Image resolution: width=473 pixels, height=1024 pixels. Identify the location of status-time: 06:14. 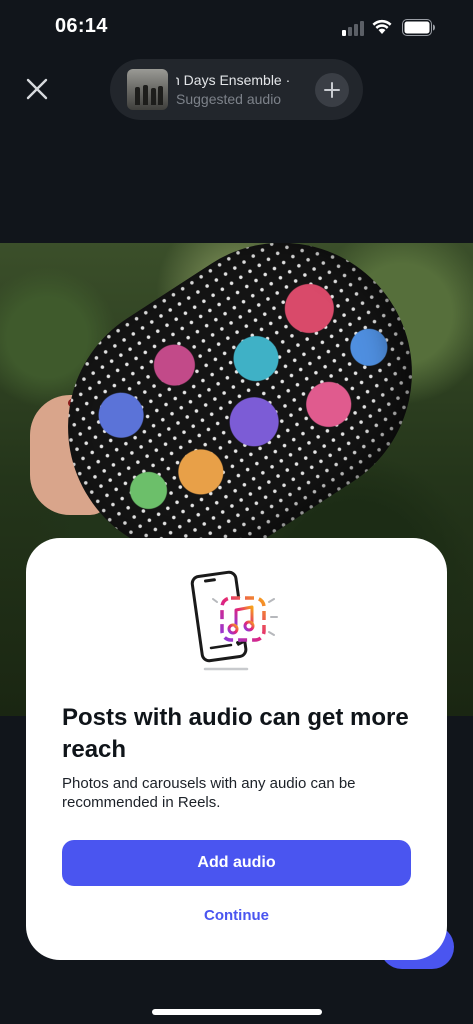
(81, 26).